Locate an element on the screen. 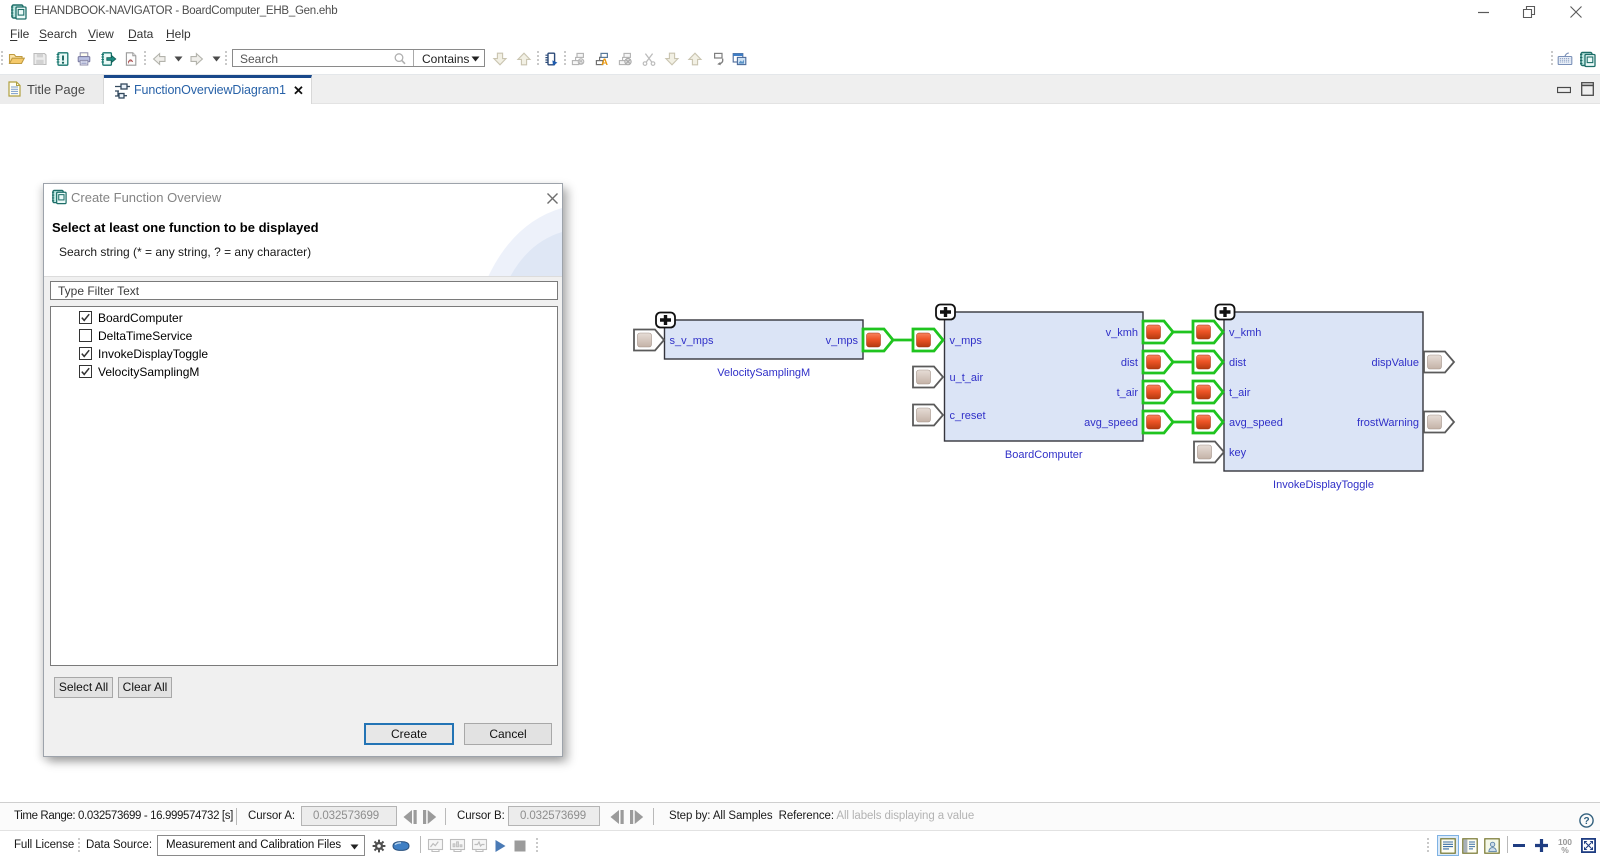 This screenshot has height=860, width=1600. svg-text: frostWarning is located at coordinates (1388, 423).